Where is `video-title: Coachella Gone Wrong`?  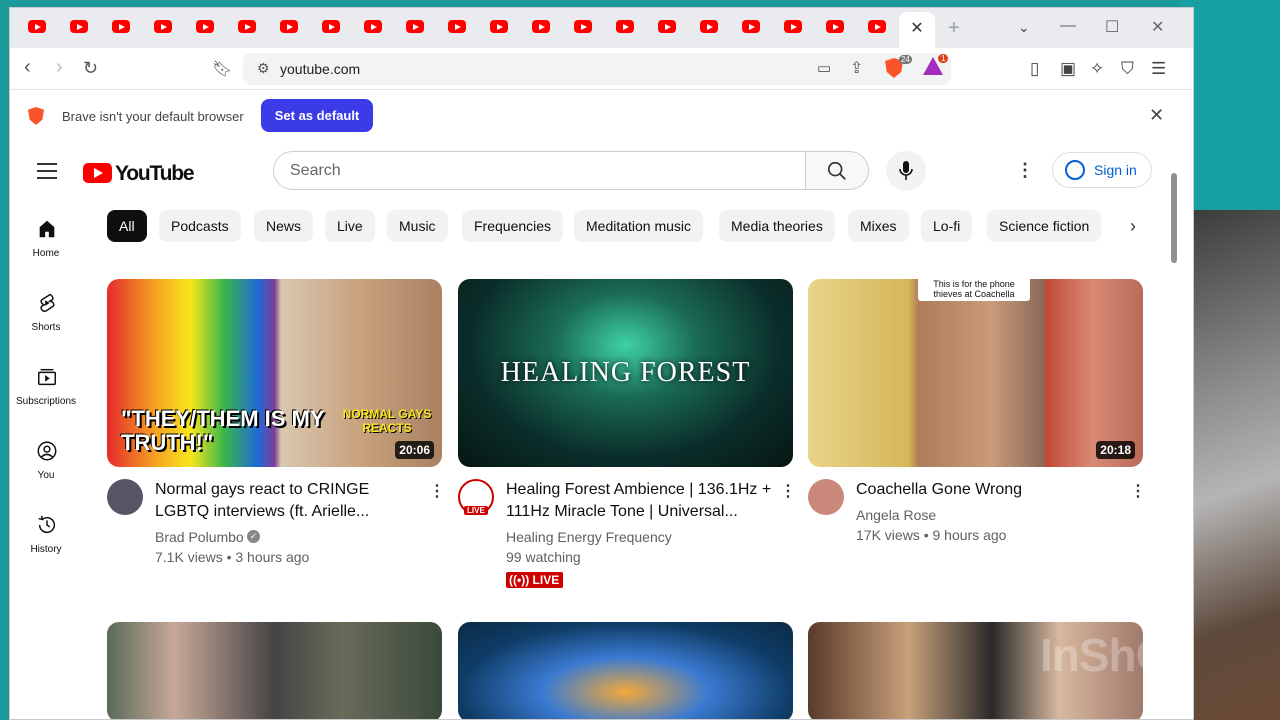
video-title: Coachella Gone Wrong is located at coordinates (991, 490).